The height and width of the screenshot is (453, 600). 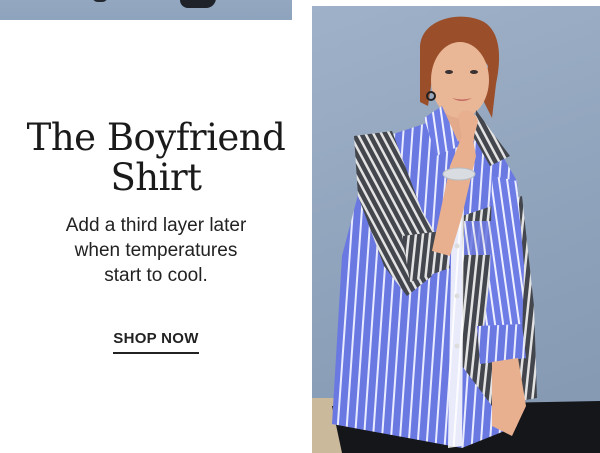 I want to click on subcopy-line: start to cool., so click(x=156, y=275).